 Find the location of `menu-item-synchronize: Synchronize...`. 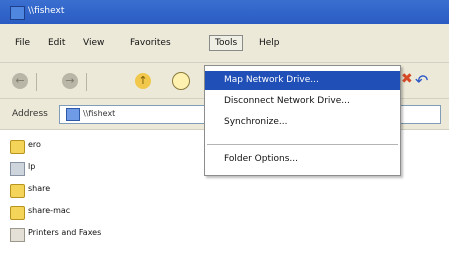

menu-item-synchronize: Synchronize... is located at coordinates (302, 122).